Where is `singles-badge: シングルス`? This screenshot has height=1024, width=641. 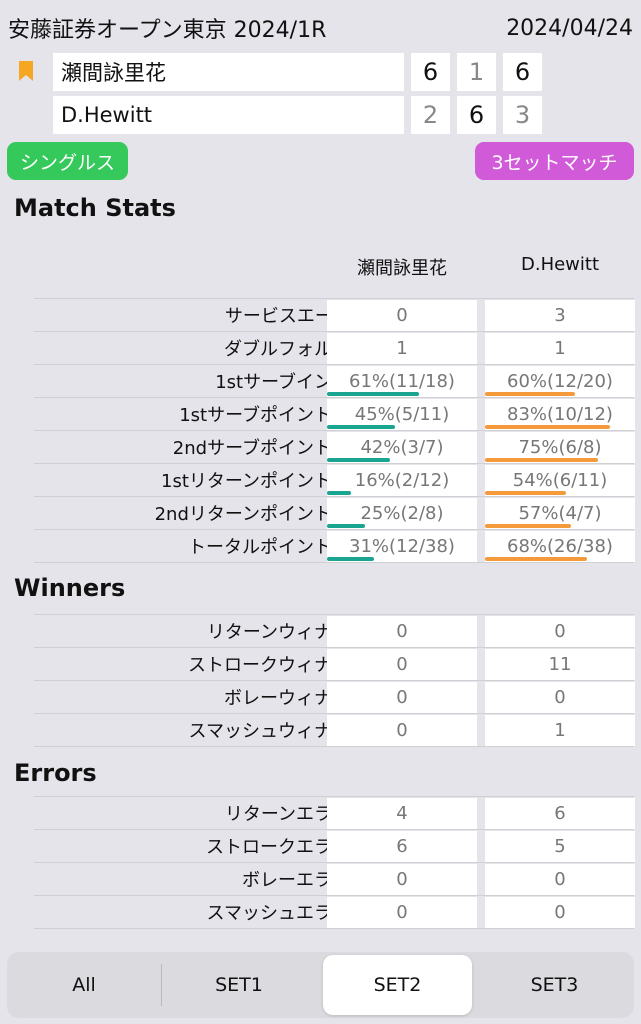
singles-badge: シングルス is located at coordinates (67, 161).